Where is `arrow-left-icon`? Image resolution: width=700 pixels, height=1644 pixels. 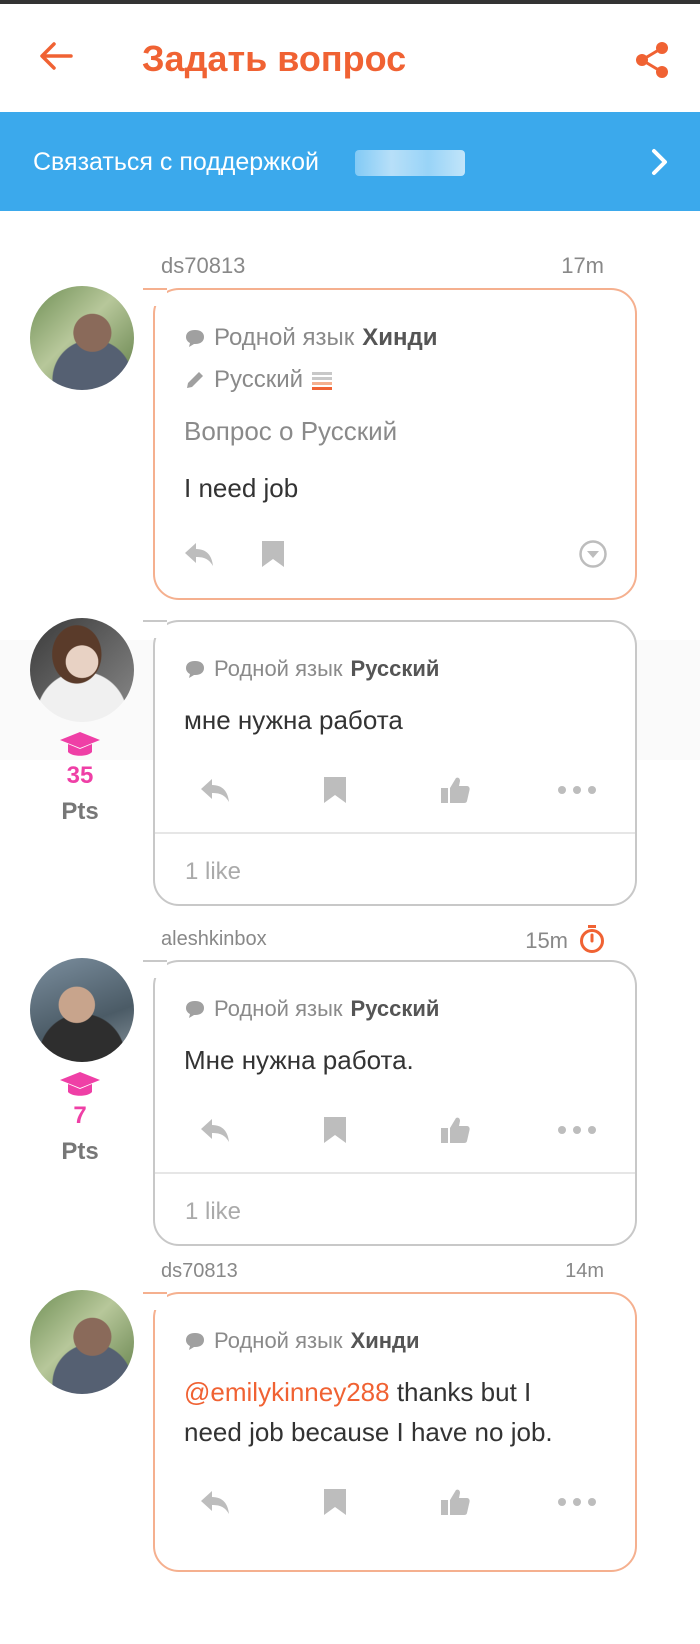 arrow-left-icon is located at coordinates (56, 56).